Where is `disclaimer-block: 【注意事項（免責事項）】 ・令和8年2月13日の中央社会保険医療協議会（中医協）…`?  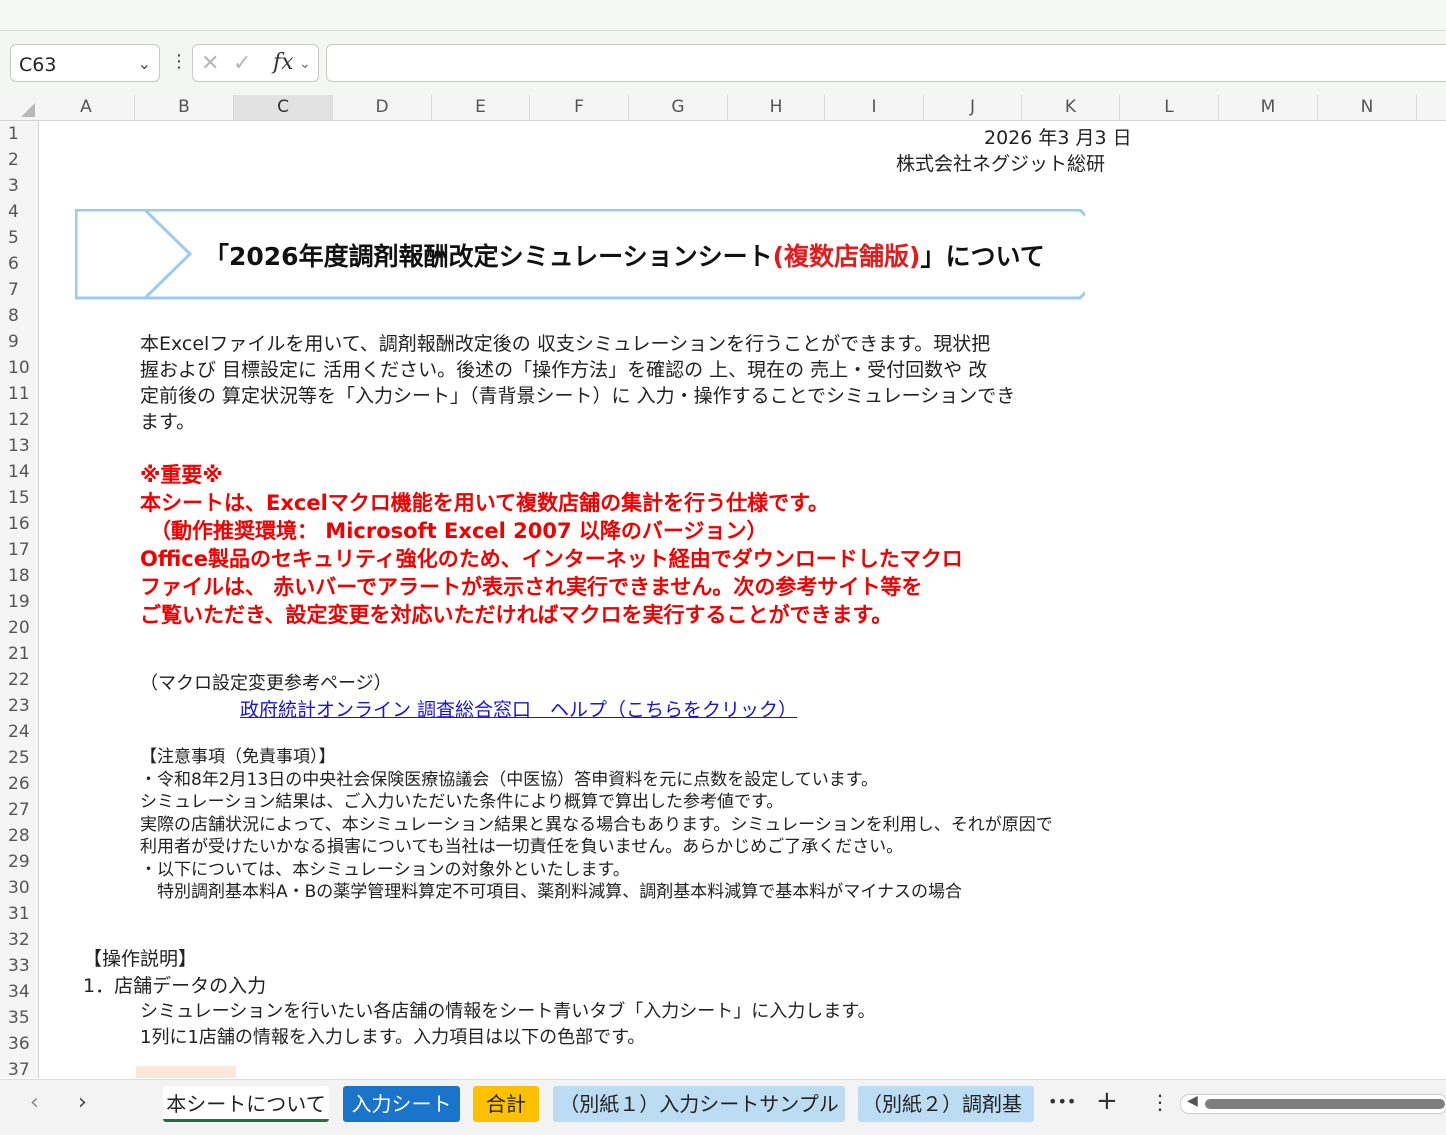
disclaimer-block: 【注意事項（免責事項）】 ・令和8年2月13日の中央社会保険医療協議会（中医協）… is located at coordinates (596, 825).